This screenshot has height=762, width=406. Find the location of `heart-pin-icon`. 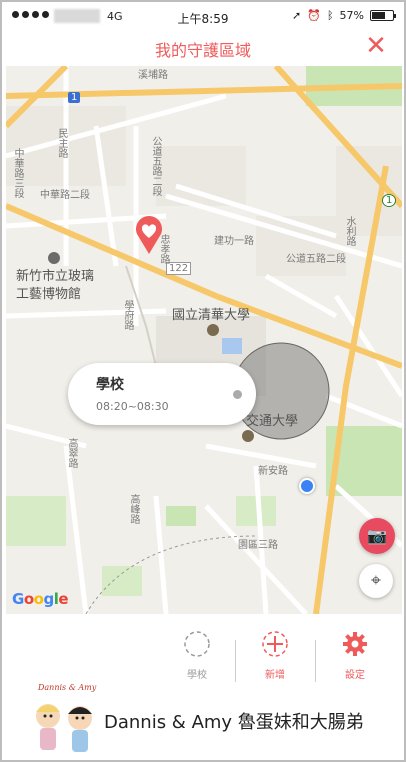

heart-pin-icon is located at coordinates (149, 234).